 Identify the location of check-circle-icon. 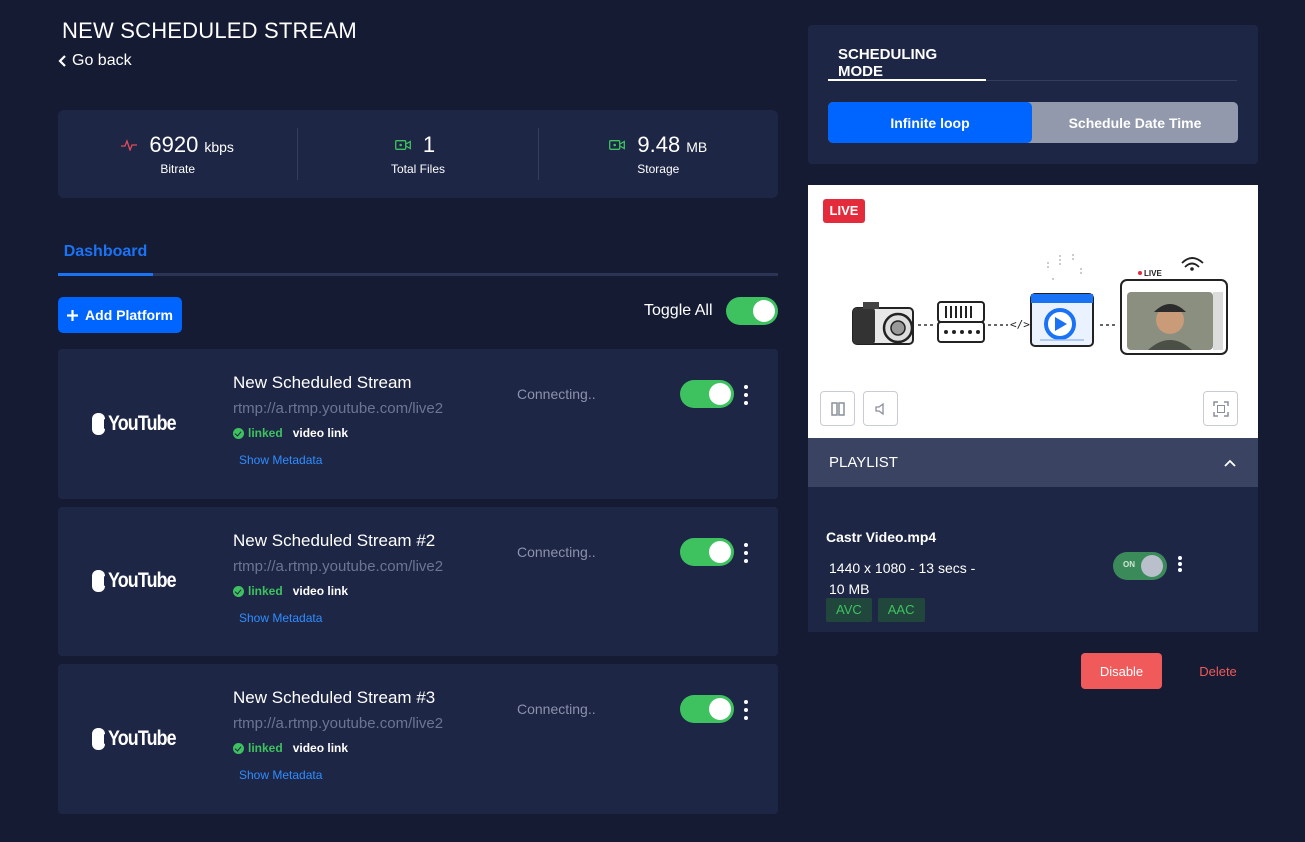
(238, 591).